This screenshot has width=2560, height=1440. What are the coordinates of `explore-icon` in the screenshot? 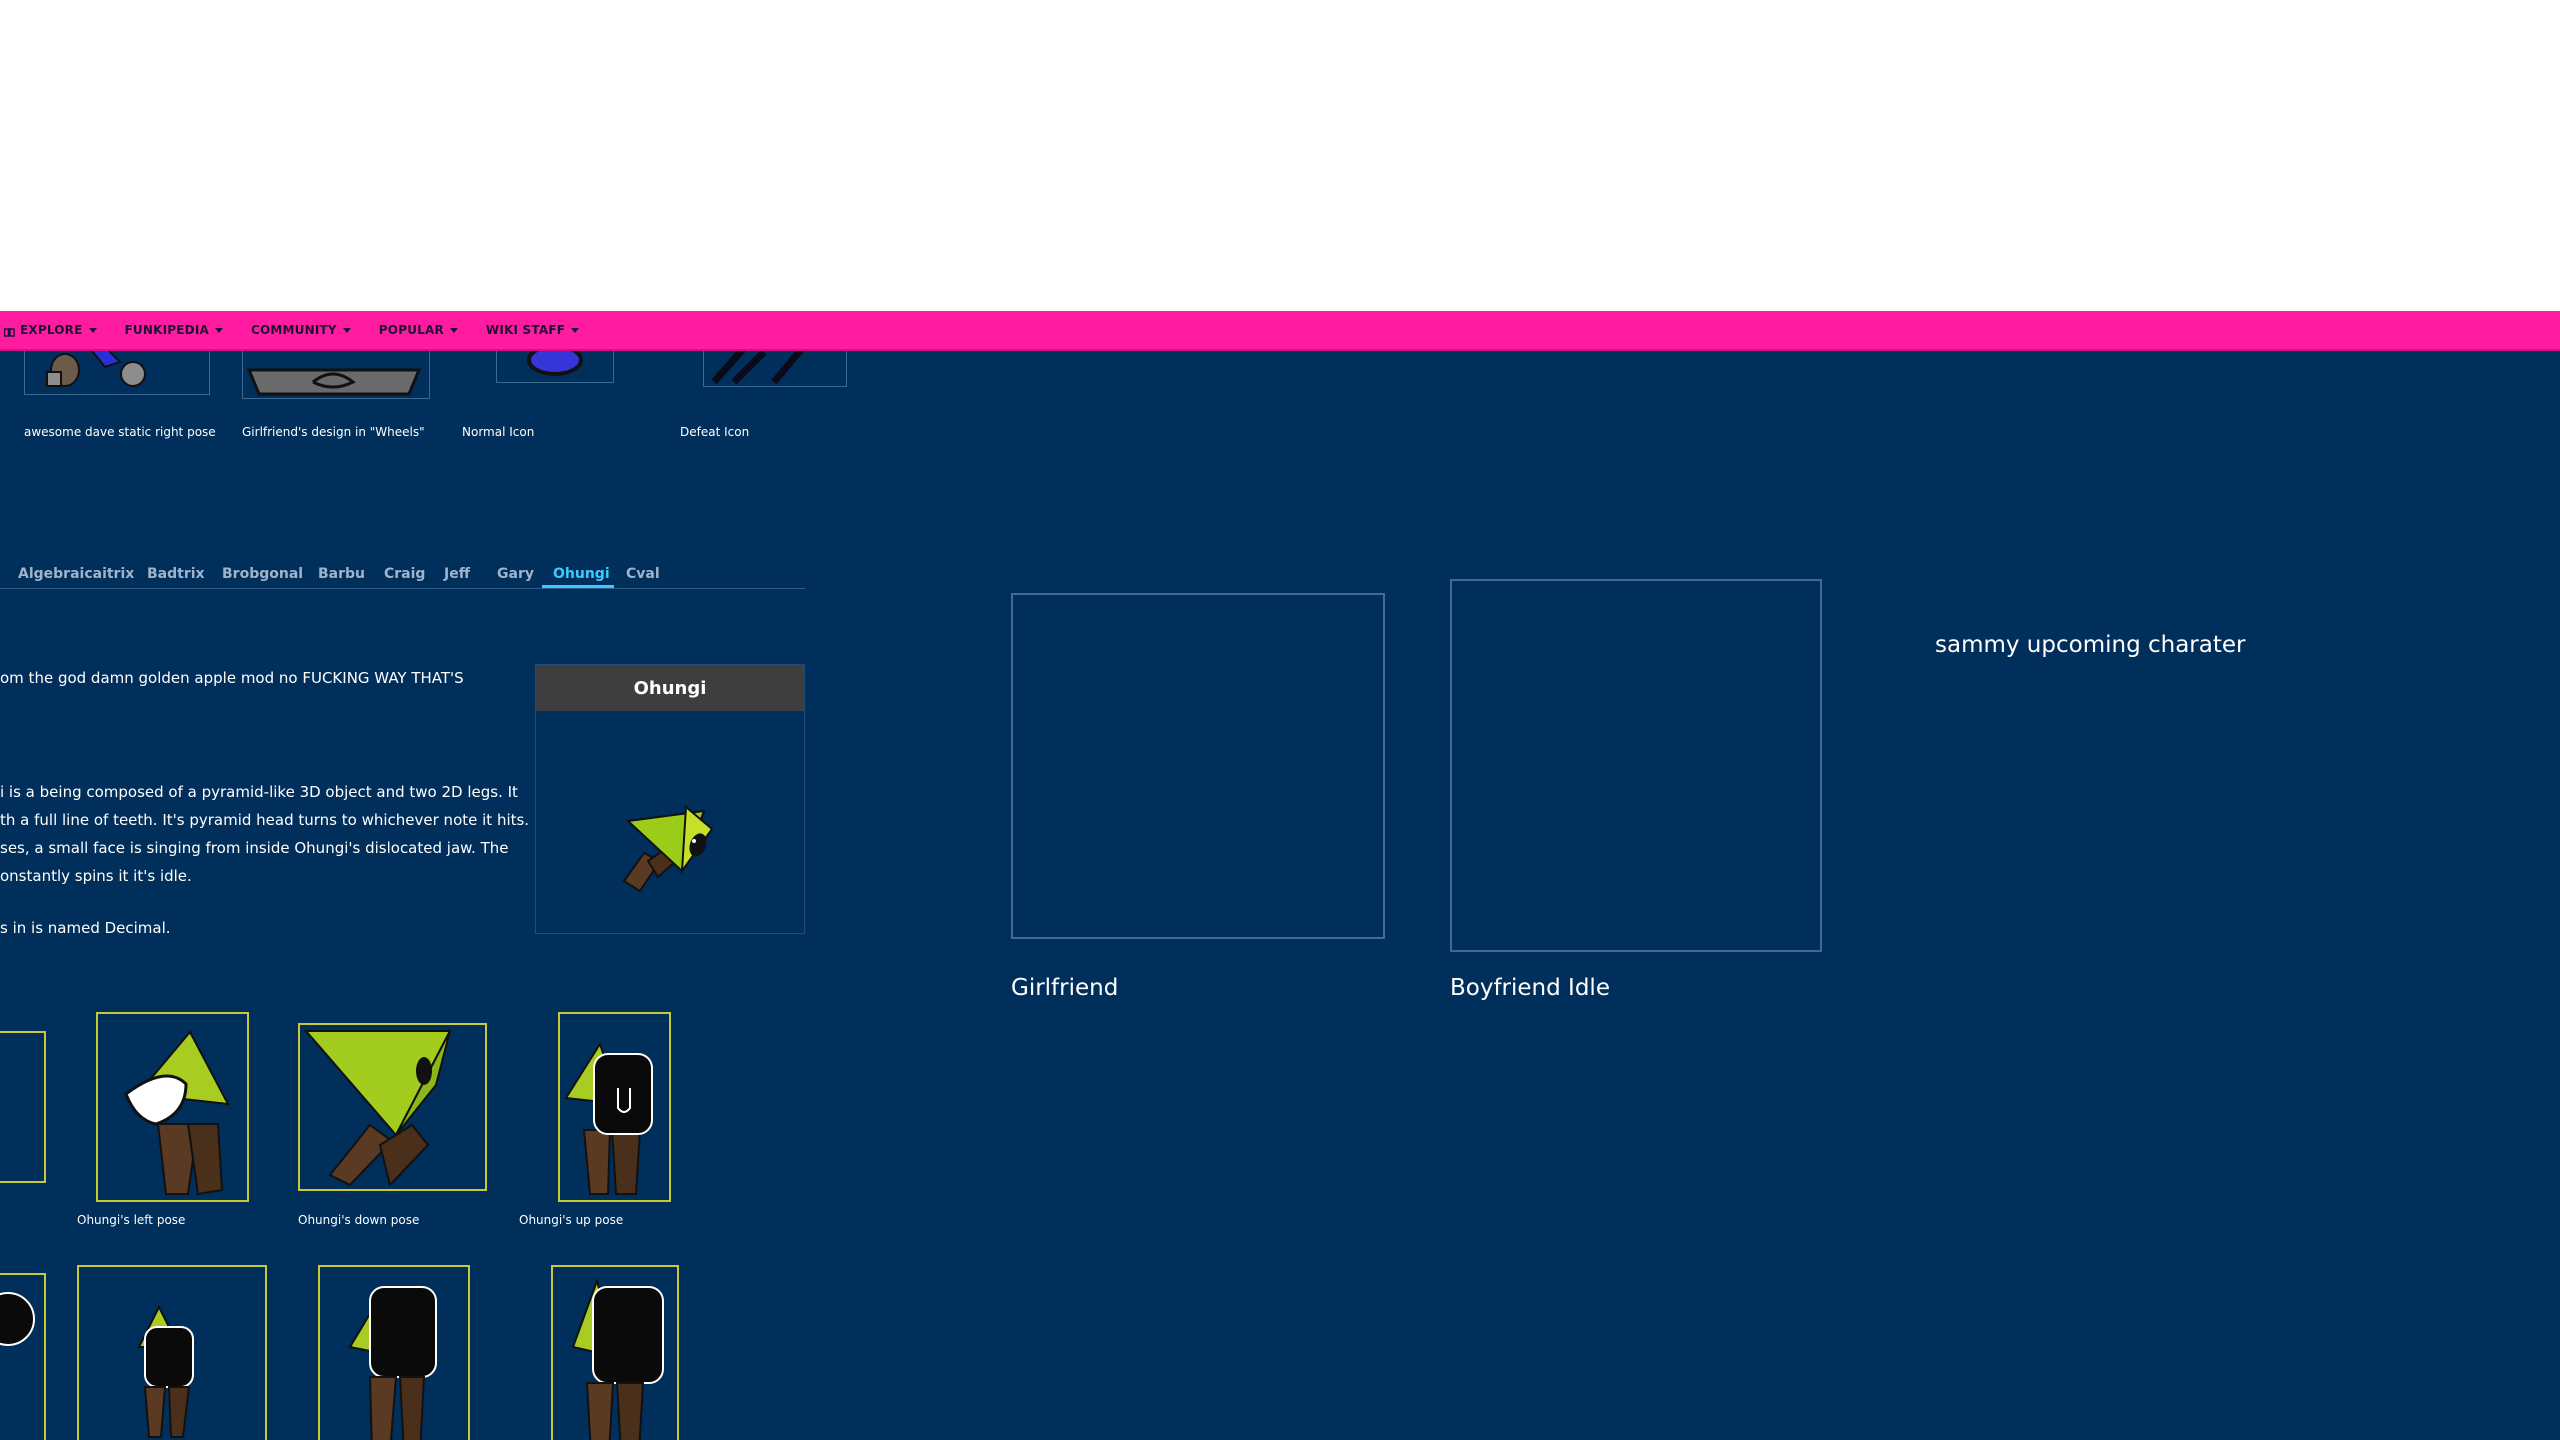 It's located at (9, 331).